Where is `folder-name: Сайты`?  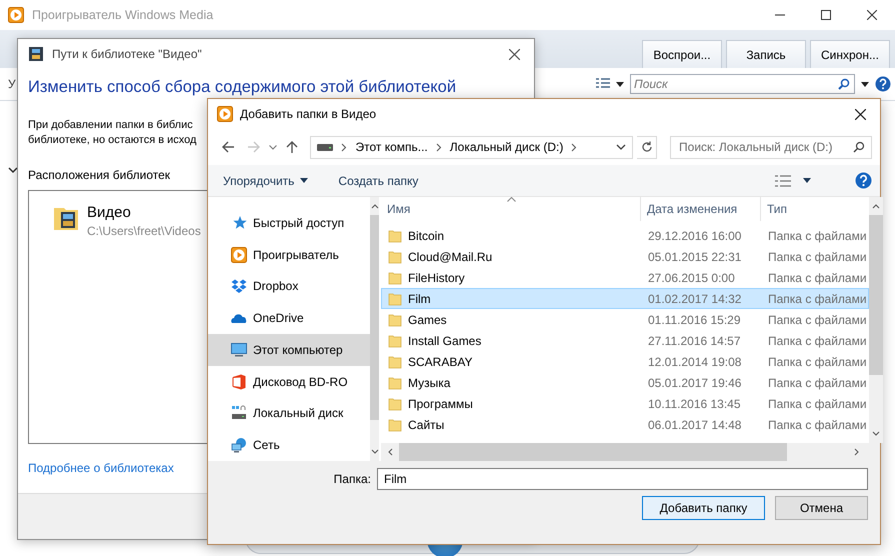
folder-name: Сайты is located at coordinates (426, 425).